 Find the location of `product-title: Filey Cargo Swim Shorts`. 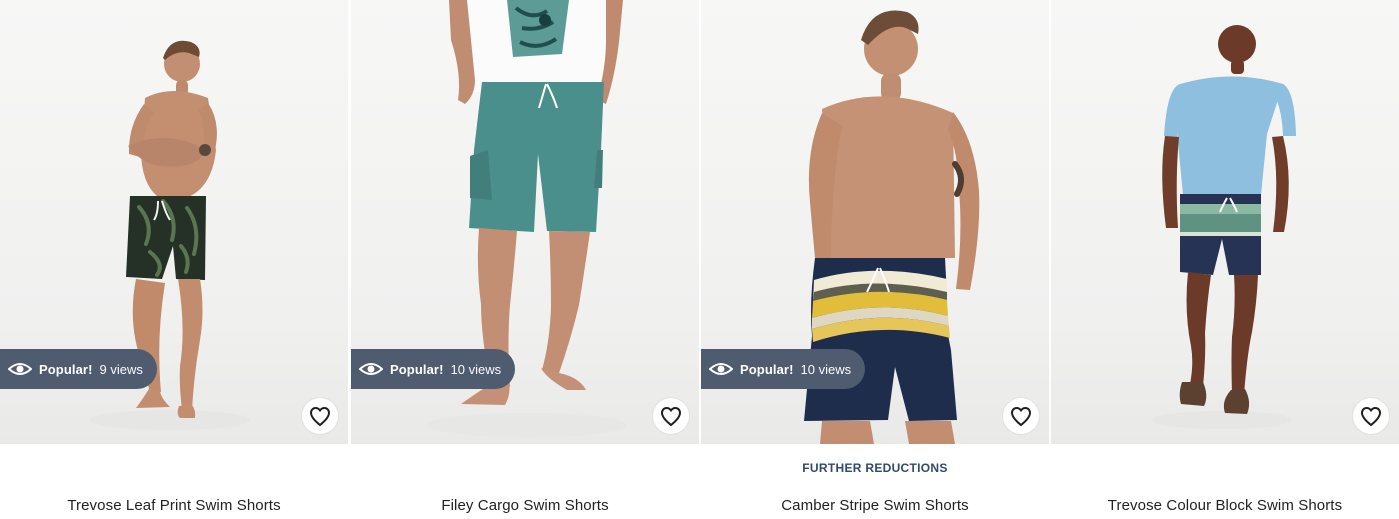

product-title: Filey Cargo Swim Shorts is located at coordinates (525, 506).